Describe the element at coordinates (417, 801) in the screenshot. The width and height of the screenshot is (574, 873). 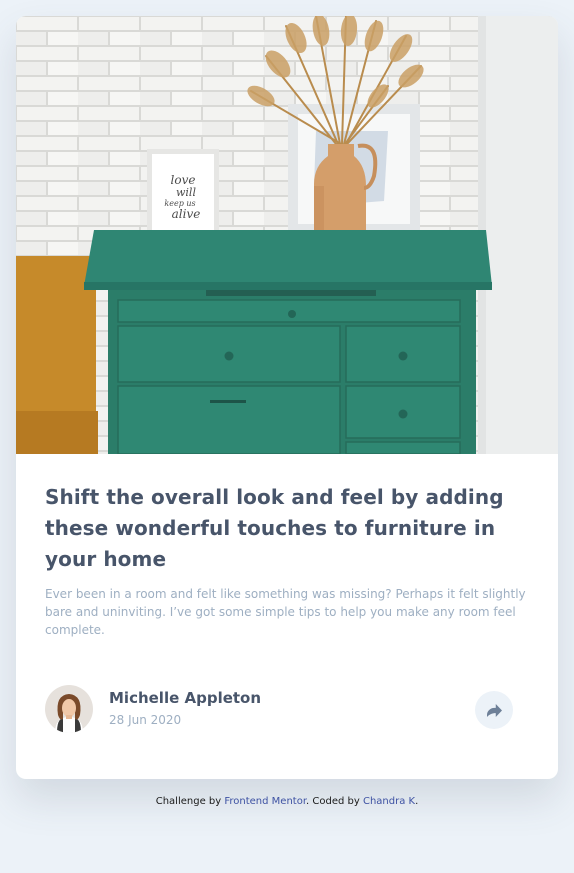
I see `attribution-suffix: .` at that location.